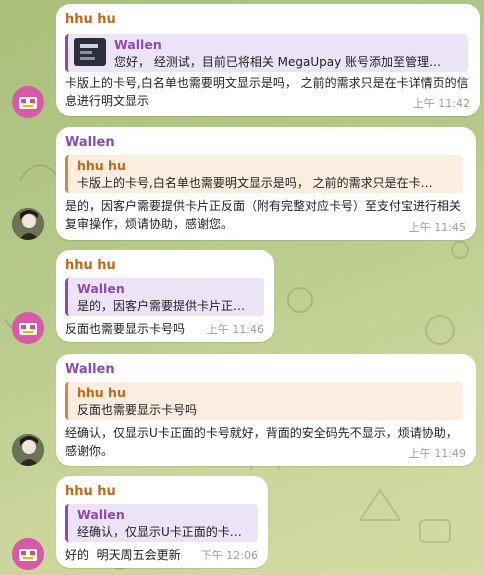  I want to click on message-text: 好的 明天周五会更新, so click(123, 555).